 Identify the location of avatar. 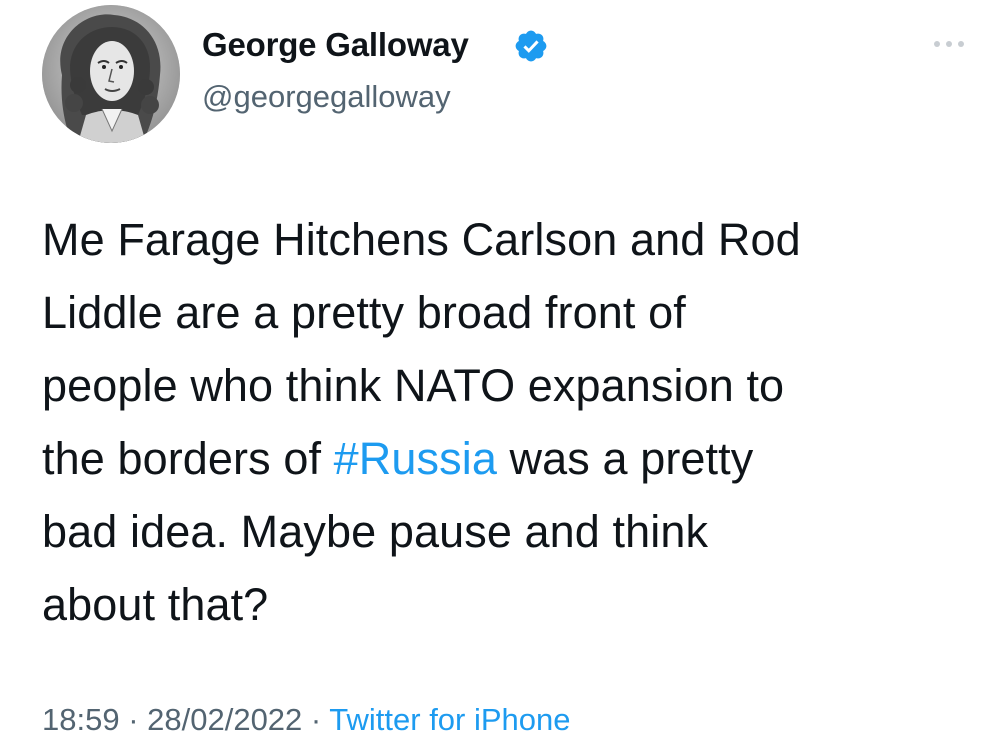
(111, 74).